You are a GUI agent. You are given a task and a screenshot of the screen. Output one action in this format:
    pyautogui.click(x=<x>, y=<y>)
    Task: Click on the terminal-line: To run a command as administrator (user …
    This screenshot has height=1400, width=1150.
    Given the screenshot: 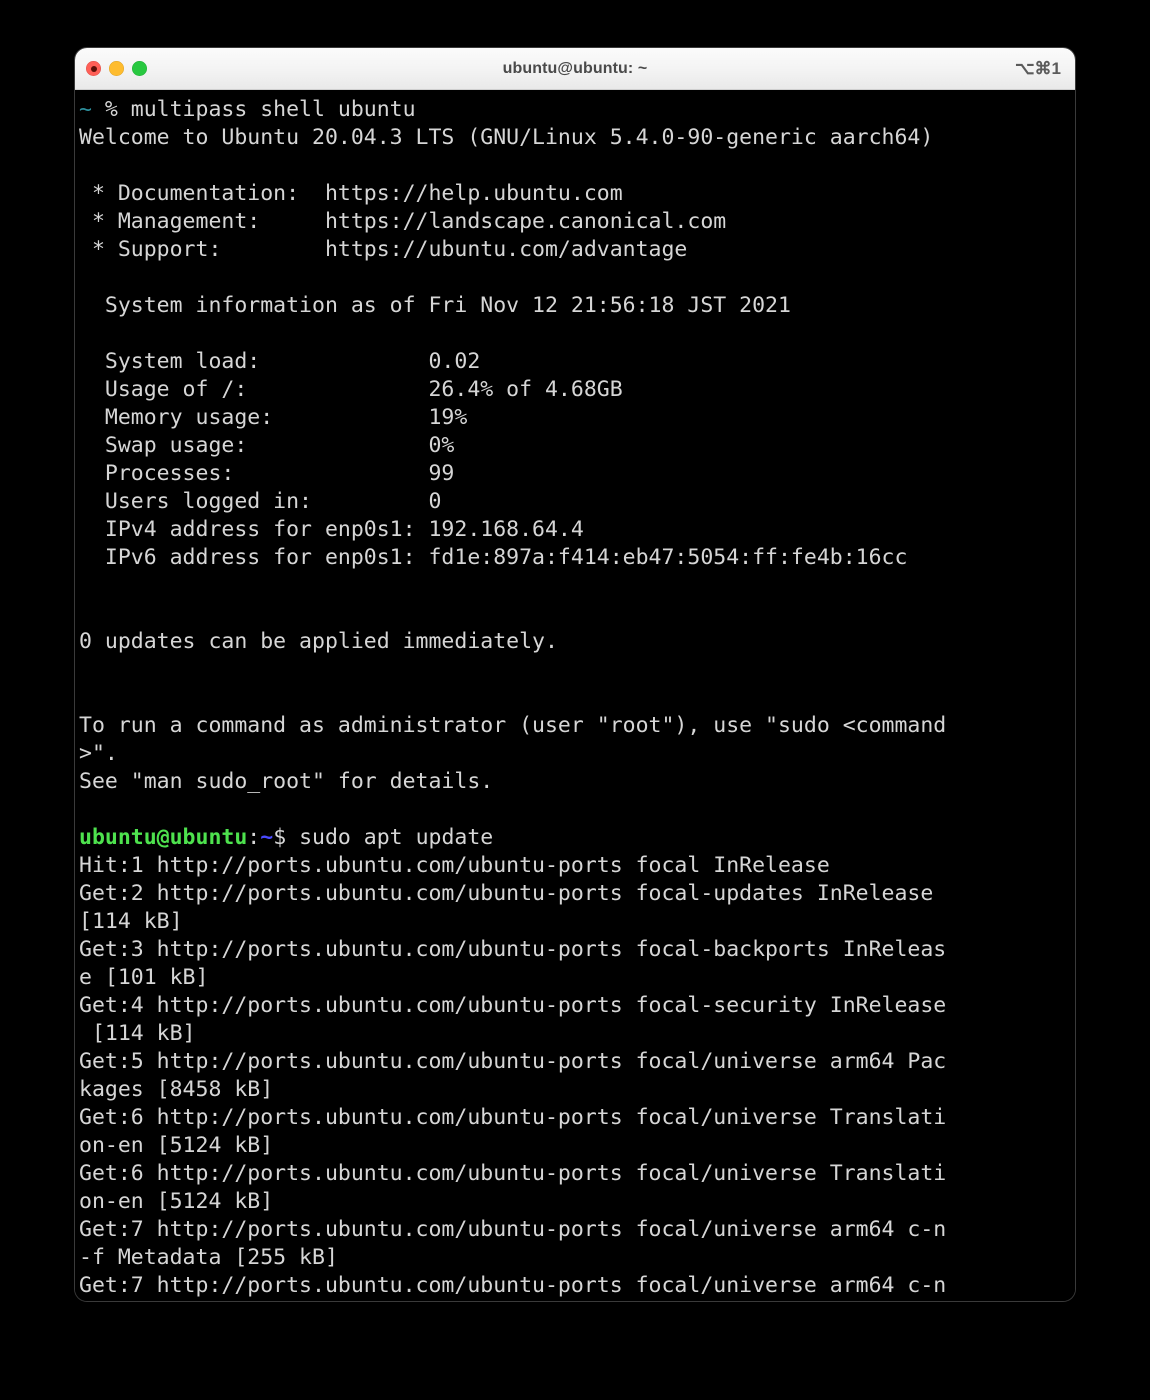 What is the action you would take?
    pyautogui.click(x=577, y=726)
    